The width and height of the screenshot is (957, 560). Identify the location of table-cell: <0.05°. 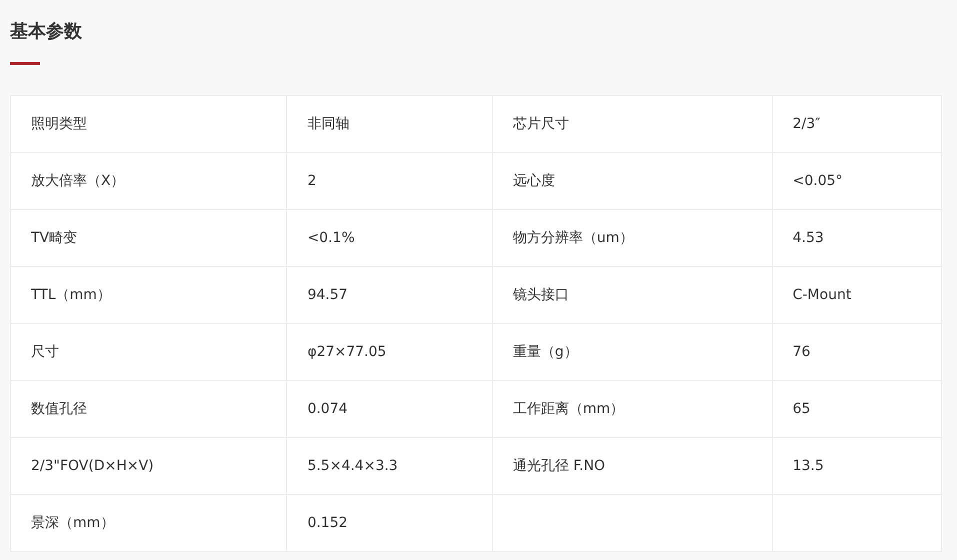
(857, 181).